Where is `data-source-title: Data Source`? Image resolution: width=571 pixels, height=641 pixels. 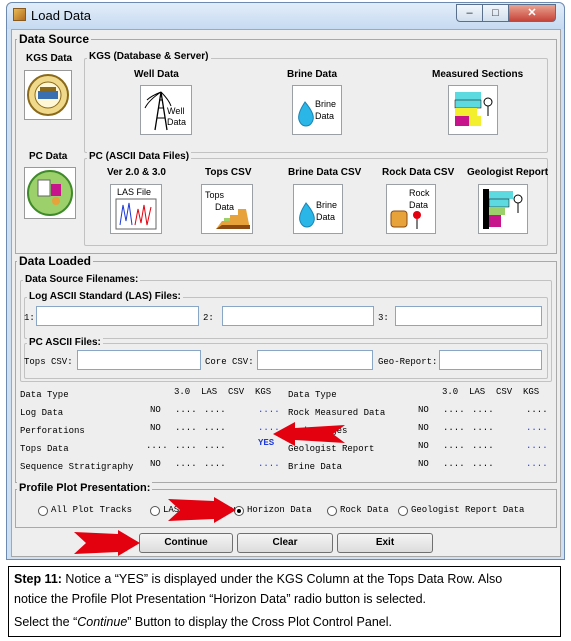
data-source-title: Data Source is located at coordinates (54, 39).